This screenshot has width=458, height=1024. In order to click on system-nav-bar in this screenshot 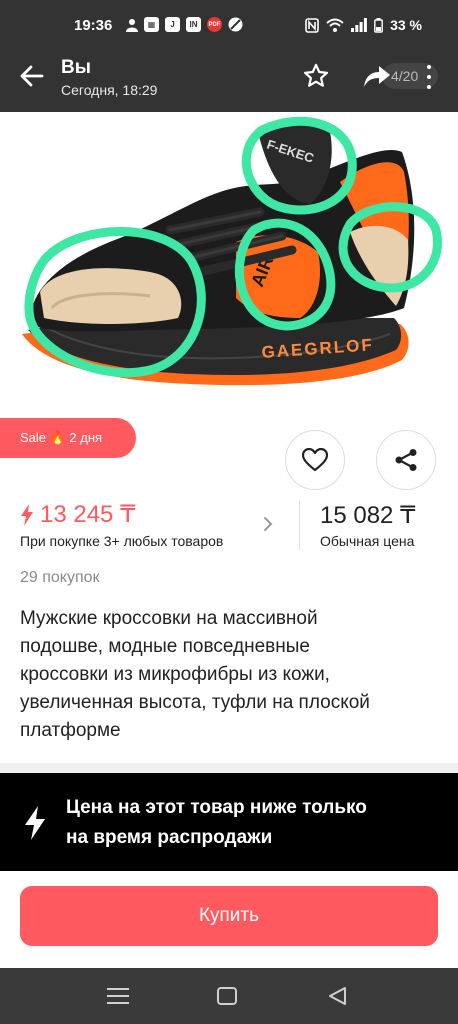, I will do `click(229, 996)`.